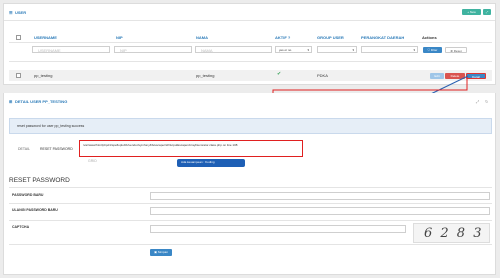 Image resolution: width=500 pixels, height=278 pixels. What do you see at coordinates (320, 196) in the screenshot?
I see `password-input` at bounding box center [320, 196].